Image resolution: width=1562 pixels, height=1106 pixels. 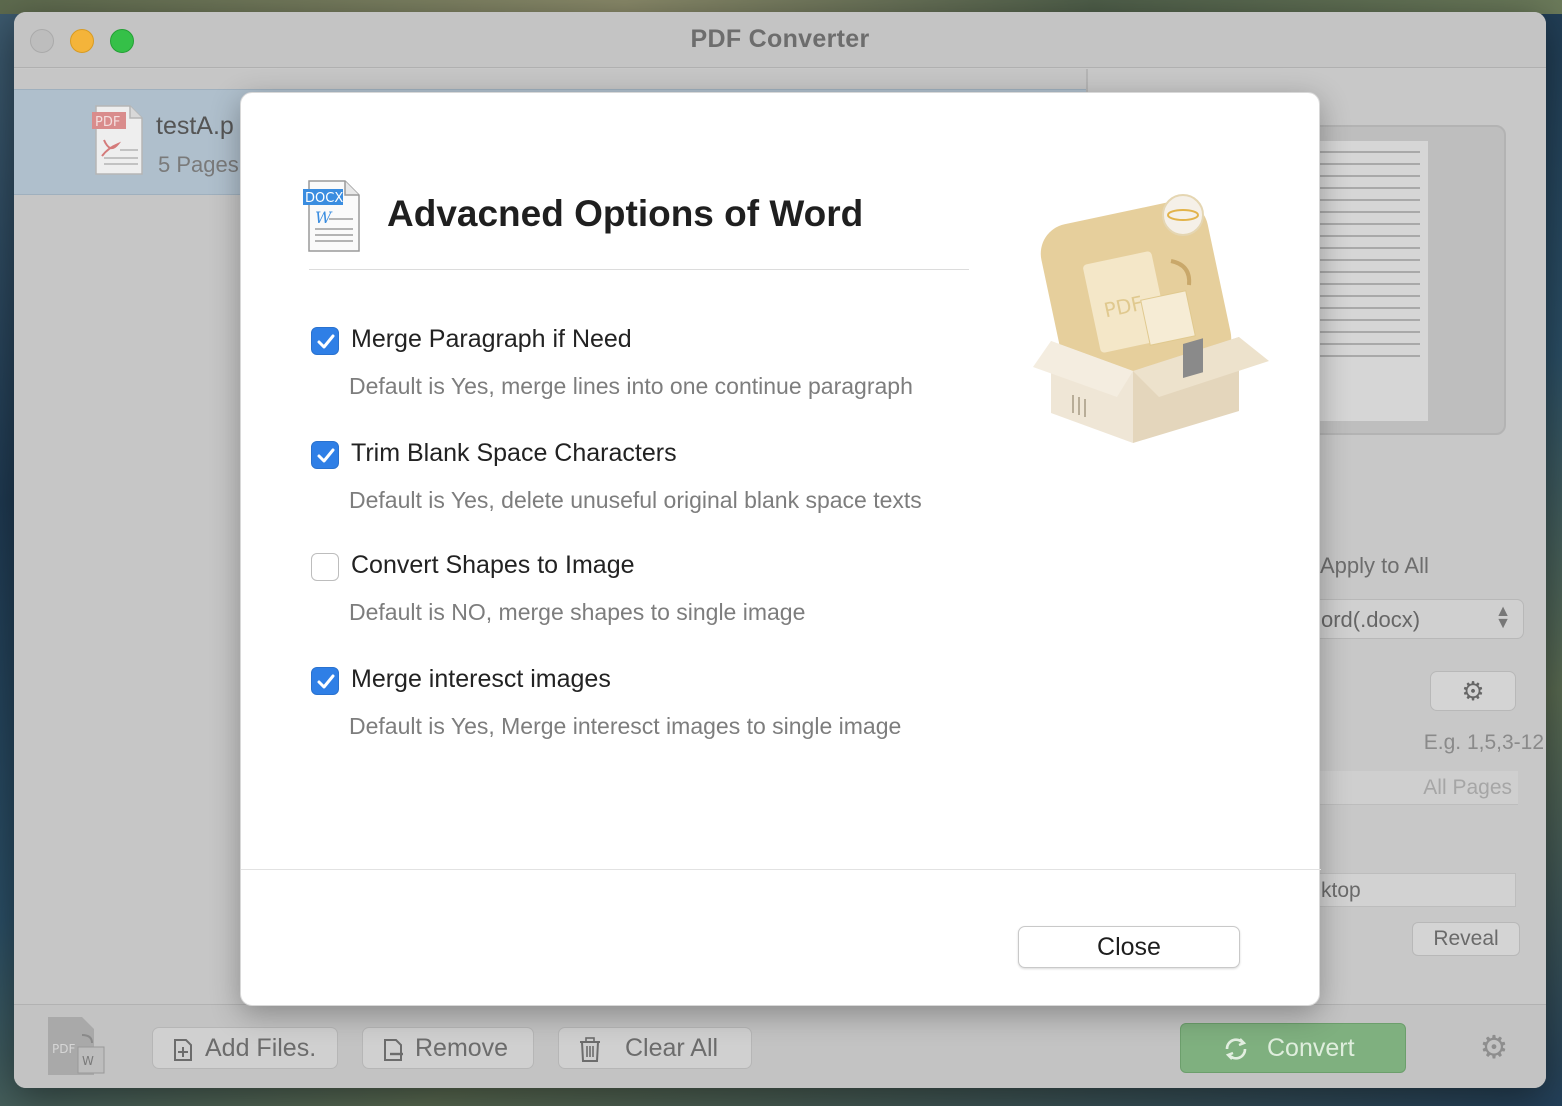 I want to click on trash-icon, so click(x=590, y=1049).